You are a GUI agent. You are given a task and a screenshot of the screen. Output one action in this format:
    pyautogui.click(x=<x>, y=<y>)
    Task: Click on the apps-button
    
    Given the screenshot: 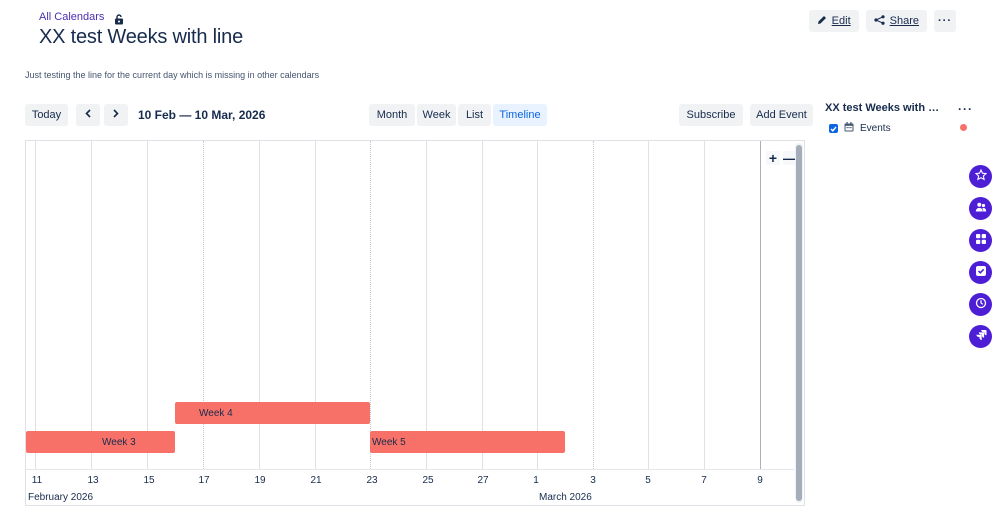 What is the action you would take?
    pyautogui.click(x=980, y=240)
    